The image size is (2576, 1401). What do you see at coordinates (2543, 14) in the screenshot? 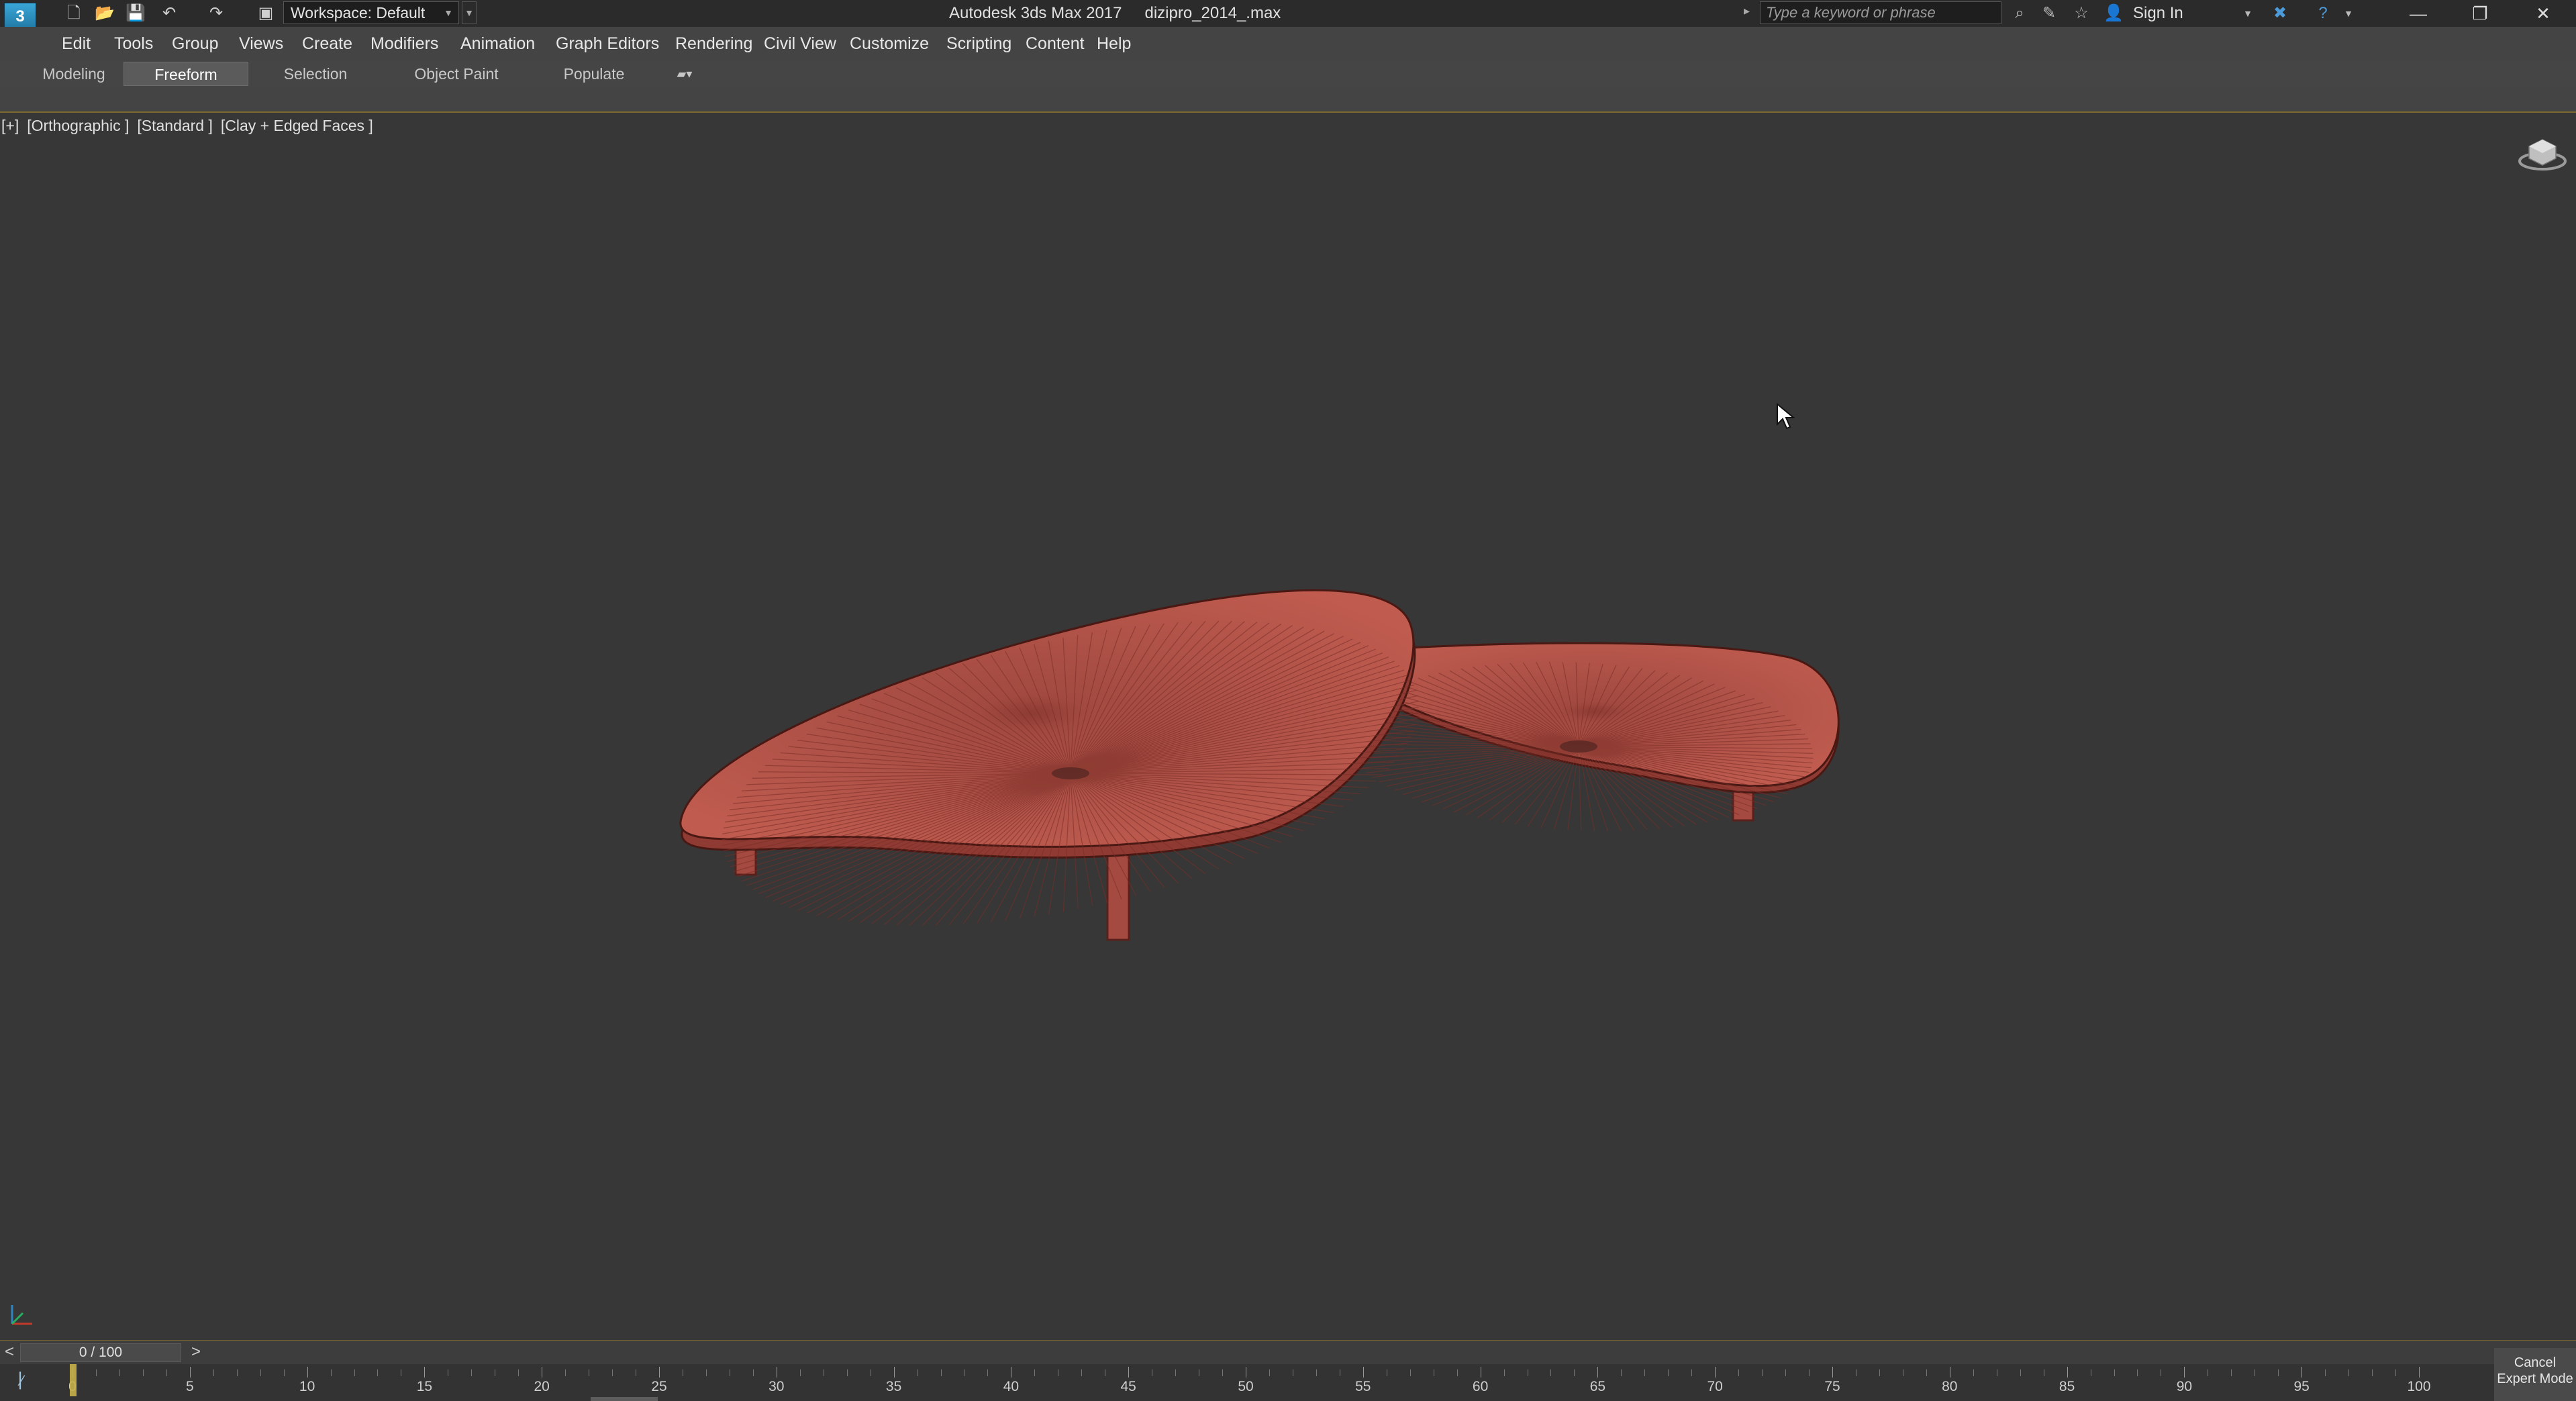
I see `close-button: ✕` at bounding box center [2543, 14].